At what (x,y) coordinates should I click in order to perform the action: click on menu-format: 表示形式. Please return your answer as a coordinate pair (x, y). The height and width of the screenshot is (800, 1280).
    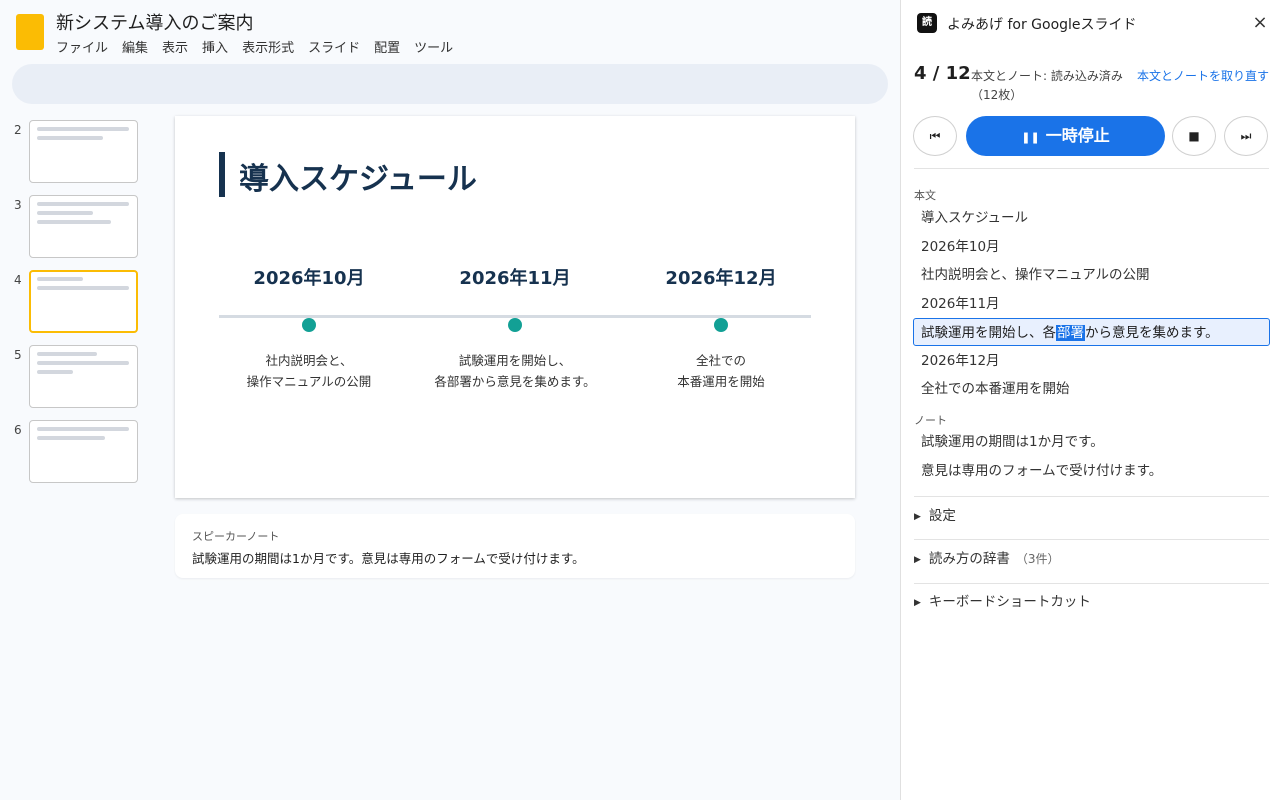
    Looking at the image, I should click on (268, 46).